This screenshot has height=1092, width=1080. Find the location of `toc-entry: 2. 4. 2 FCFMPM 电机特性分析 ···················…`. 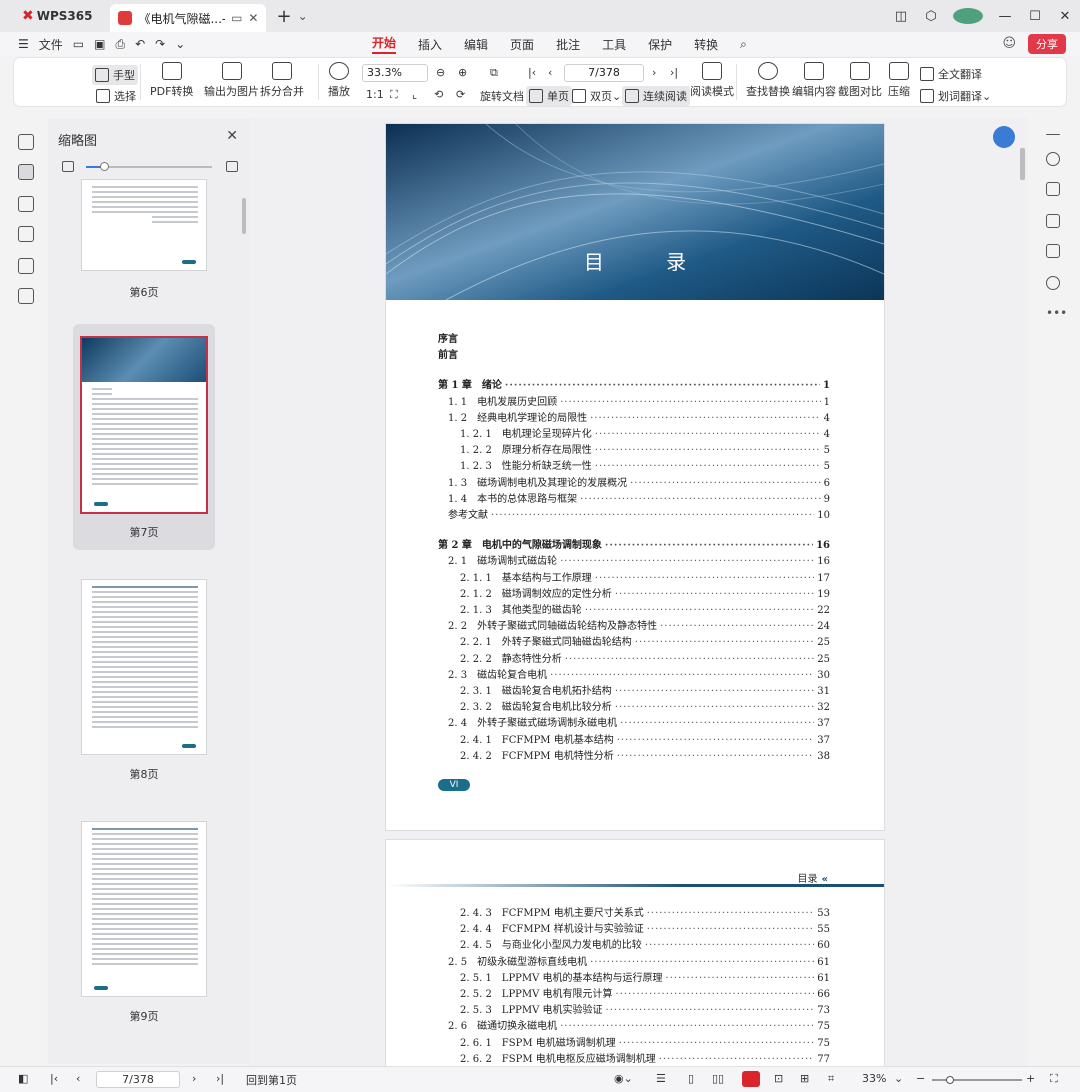

toc-entry: 2. 4. 2 FCFMPM 电机特性分析 ···················… is located at coordinates (645, 754).